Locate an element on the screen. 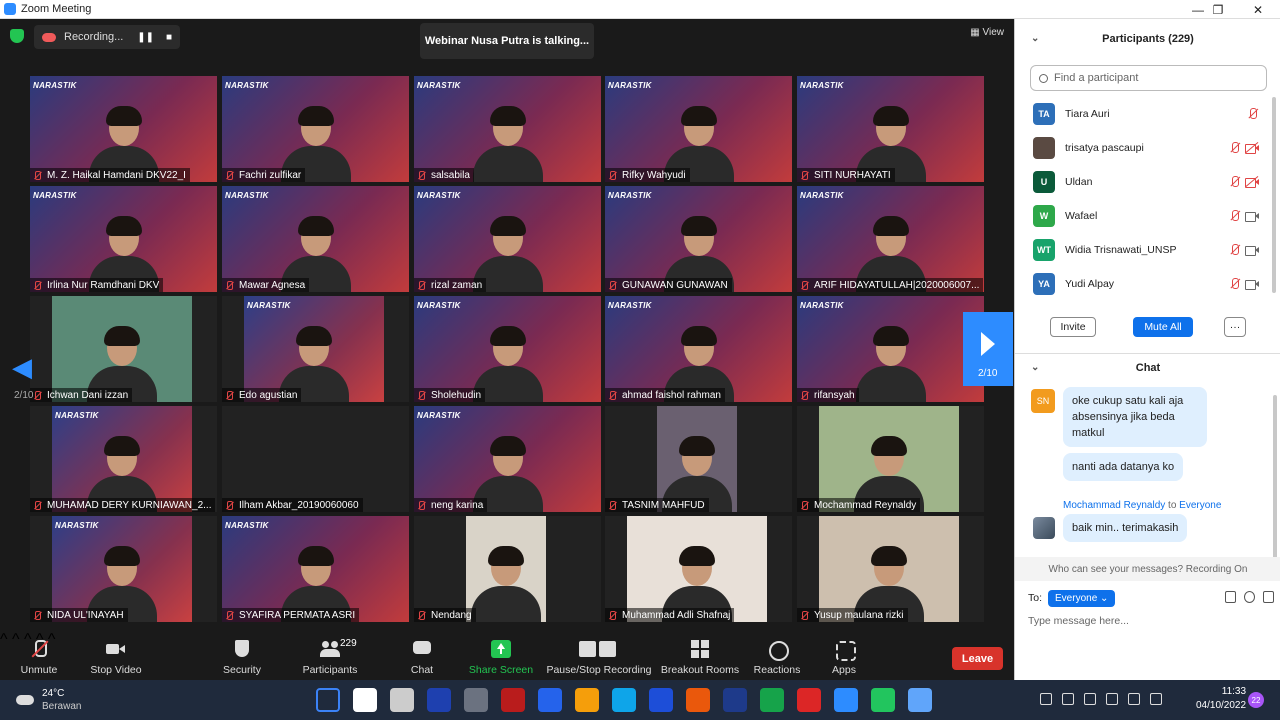  view-button: ▦ View is located at coordinates (987, 32).